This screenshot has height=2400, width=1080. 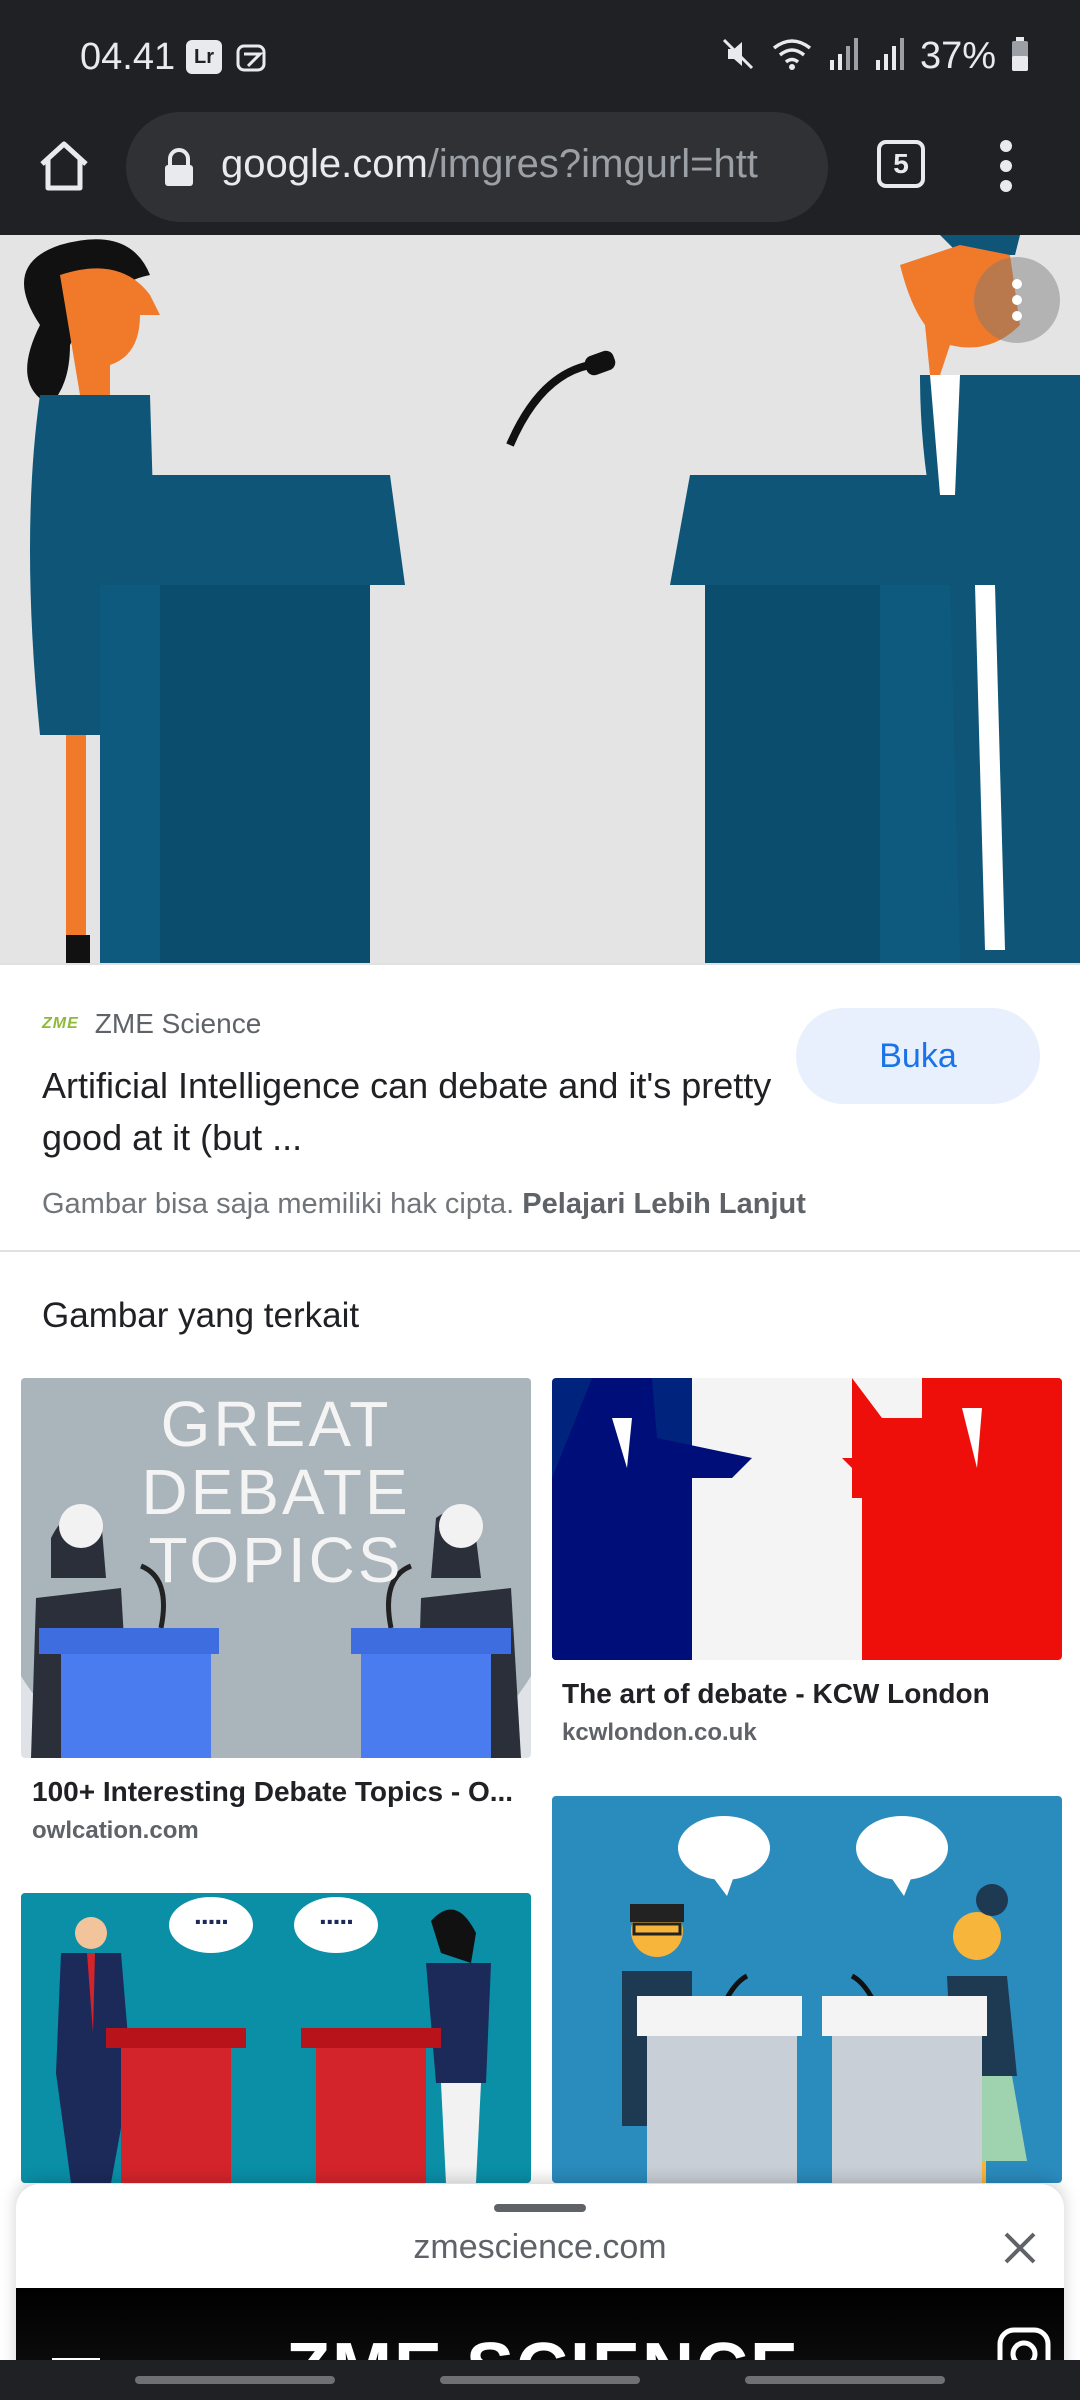 What do you see at coordinates (738, 56) in the screenshot?
I see `mute-icon` at bounding box center [738, 56].